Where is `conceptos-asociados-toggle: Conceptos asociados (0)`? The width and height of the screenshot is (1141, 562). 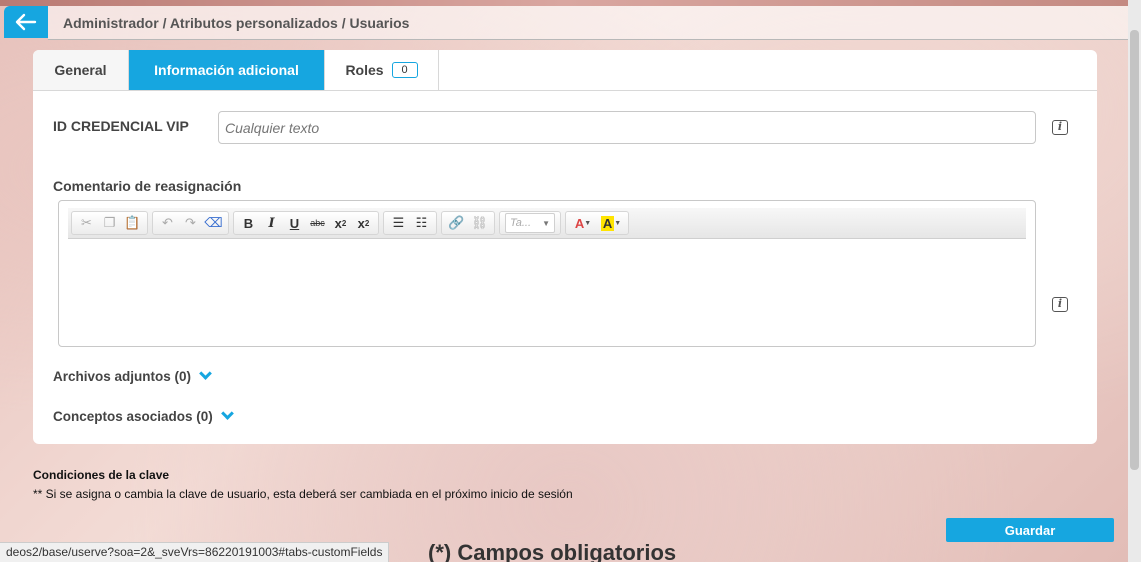 conceptos-asociados-toggle: Conceptos asociados (0) is located at coordinates (143, 415).